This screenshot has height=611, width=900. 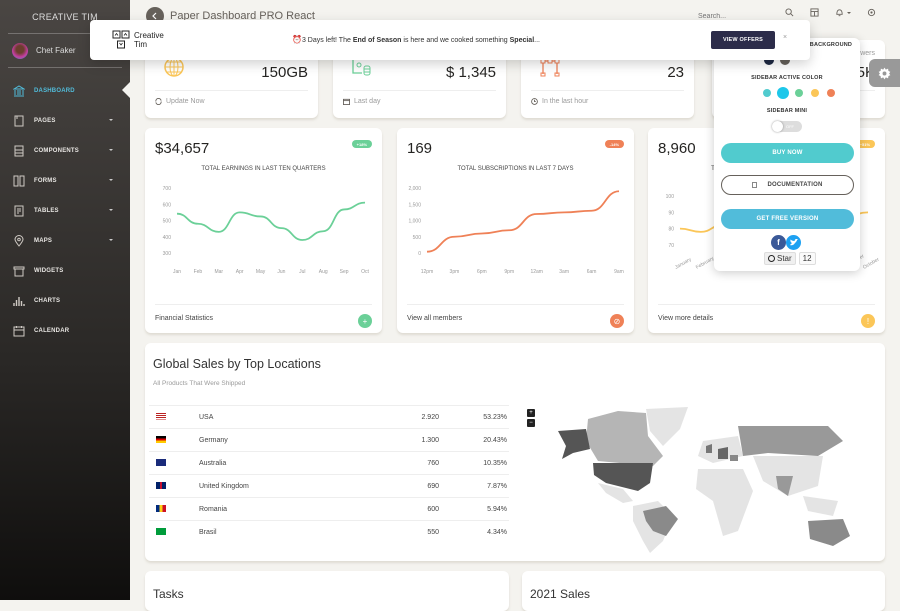 I want to click on sales-row: Brasil5504.34%, so click(x=329, y=532).